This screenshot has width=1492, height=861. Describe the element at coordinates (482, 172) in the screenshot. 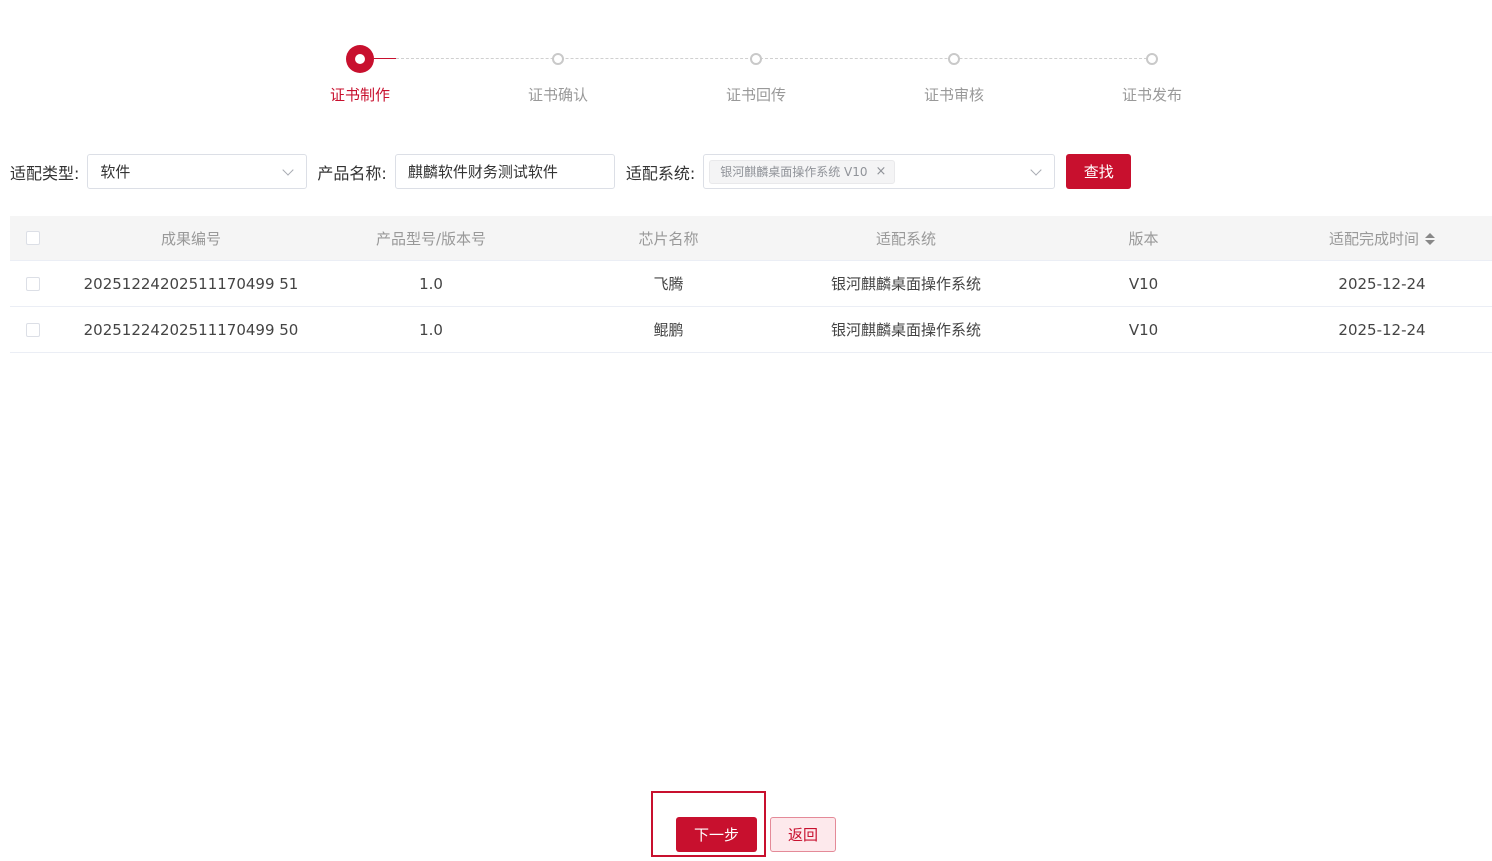

I see `product-name-value: 麒麟软件财务测试软件` at that location.